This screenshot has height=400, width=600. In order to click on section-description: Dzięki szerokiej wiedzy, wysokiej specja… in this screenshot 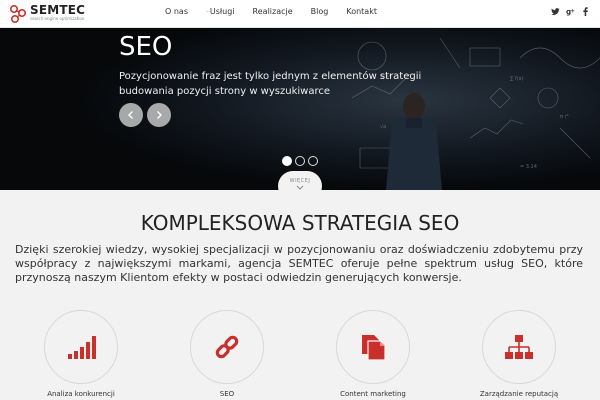, I will do `click(299, 263)`.